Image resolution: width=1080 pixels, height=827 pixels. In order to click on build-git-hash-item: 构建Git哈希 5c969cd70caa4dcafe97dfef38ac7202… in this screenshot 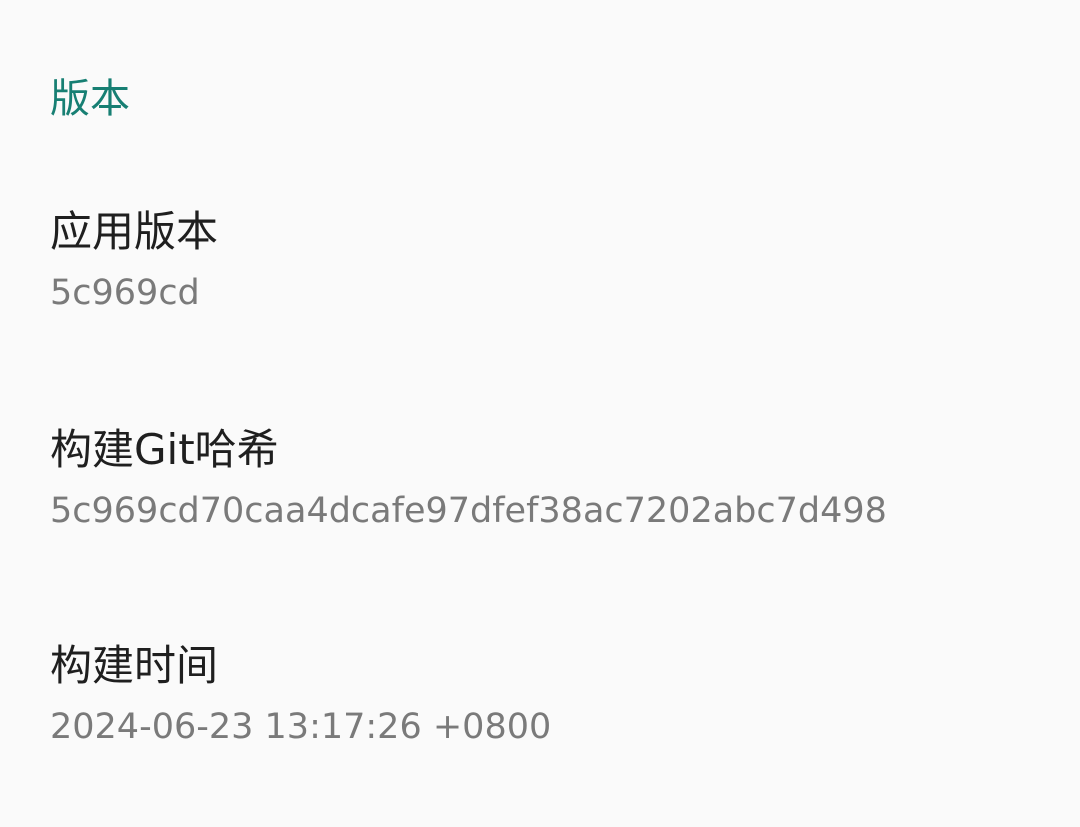, I will do `click(540, 479)`.